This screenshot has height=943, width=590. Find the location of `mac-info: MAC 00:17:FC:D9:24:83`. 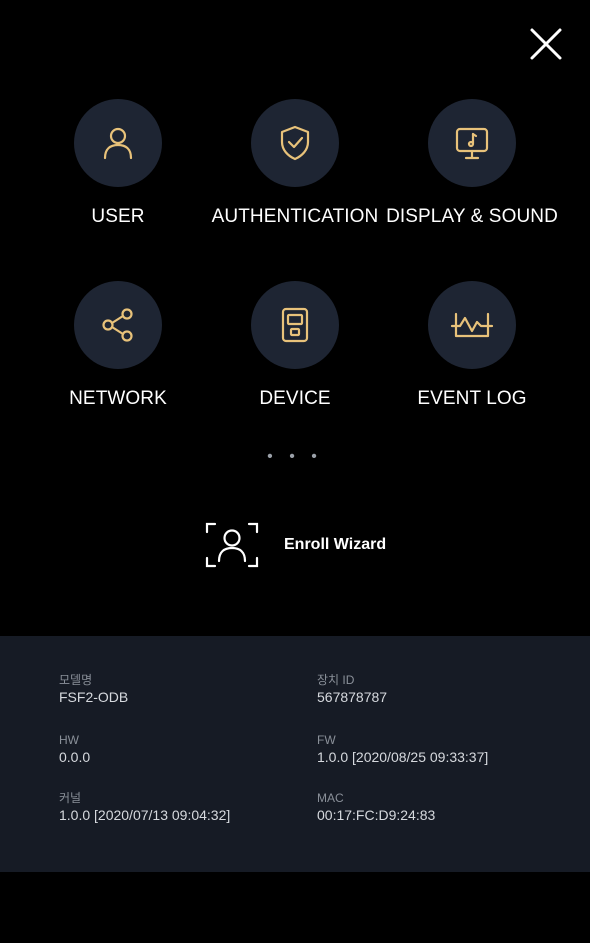

mac-info: MAC 00:17:FC:D9:24:83 is located at coordinates (376, 807).